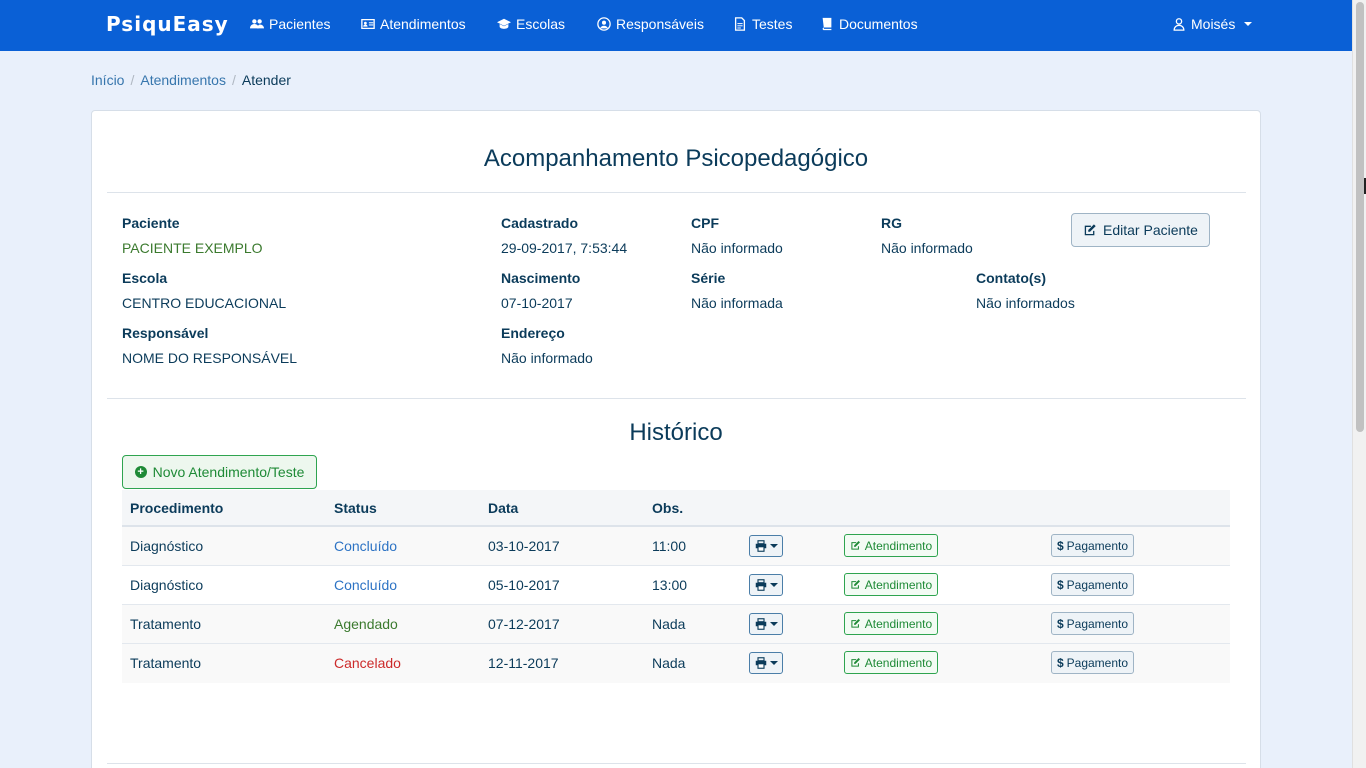 Image resolution: width=1366 pixels, height=768 pixels. I want to click on field-label: Série, so click(708, 278).